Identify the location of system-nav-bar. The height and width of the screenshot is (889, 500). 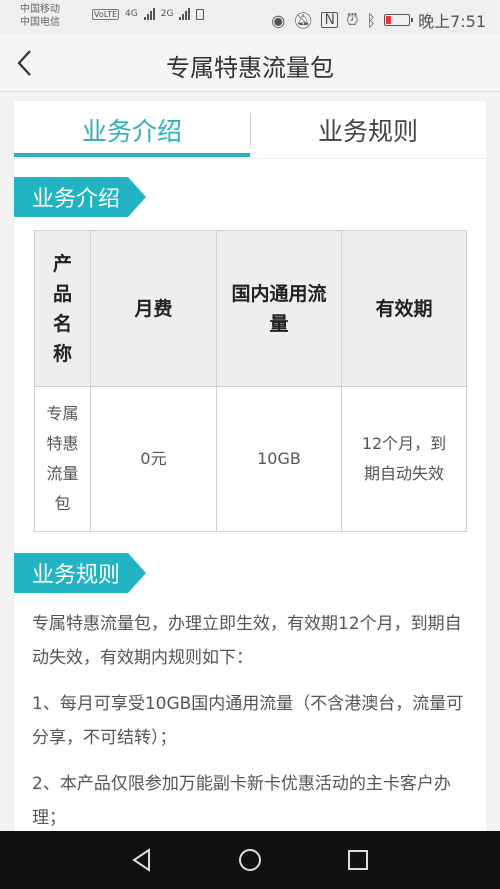
(250, 860).